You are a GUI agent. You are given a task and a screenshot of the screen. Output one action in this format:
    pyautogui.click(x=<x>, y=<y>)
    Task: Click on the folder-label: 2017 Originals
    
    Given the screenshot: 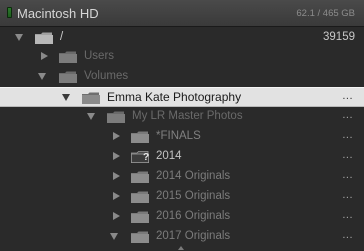 What is the action you would take?
    pyautogui.click(x=193, y=236)
    